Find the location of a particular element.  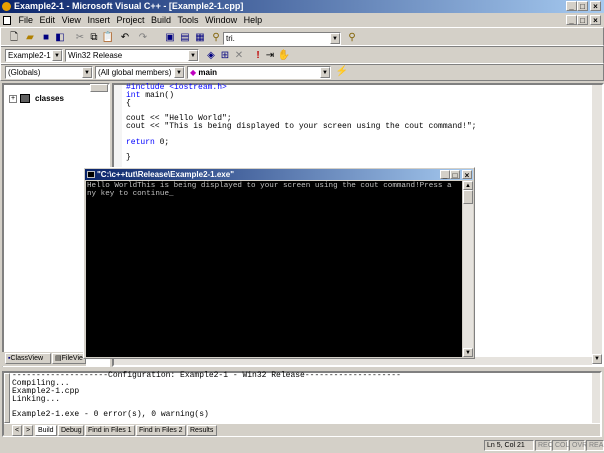

output-vscroll is located at coordinates (596, 398).